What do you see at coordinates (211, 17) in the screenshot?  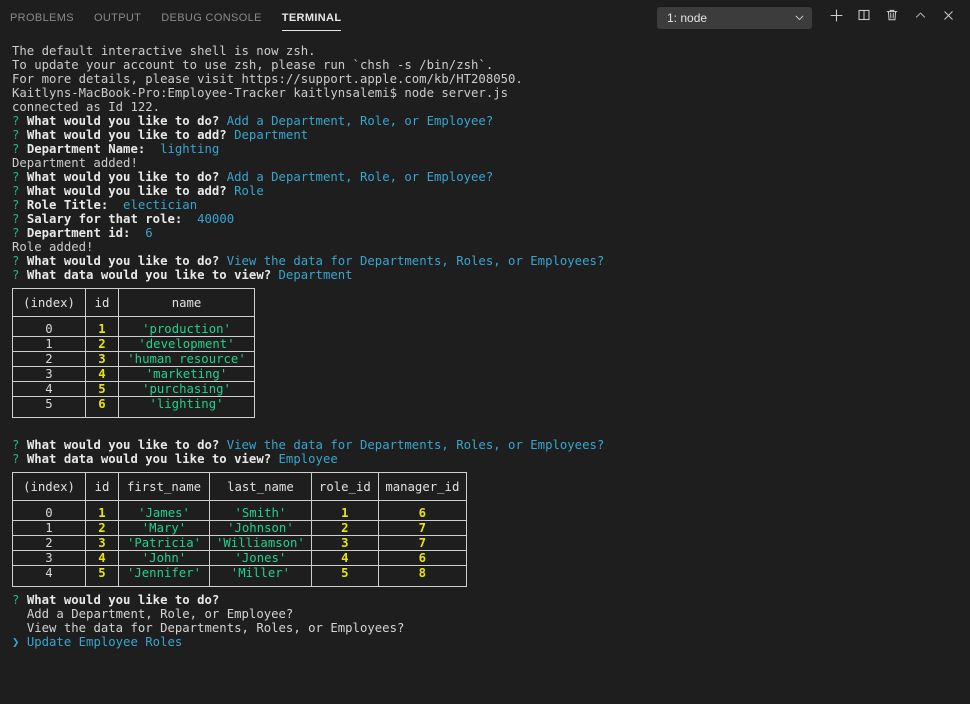 I see `tab-debug-console: DEBUG CONSOLE` at bounding box center [211, 17].